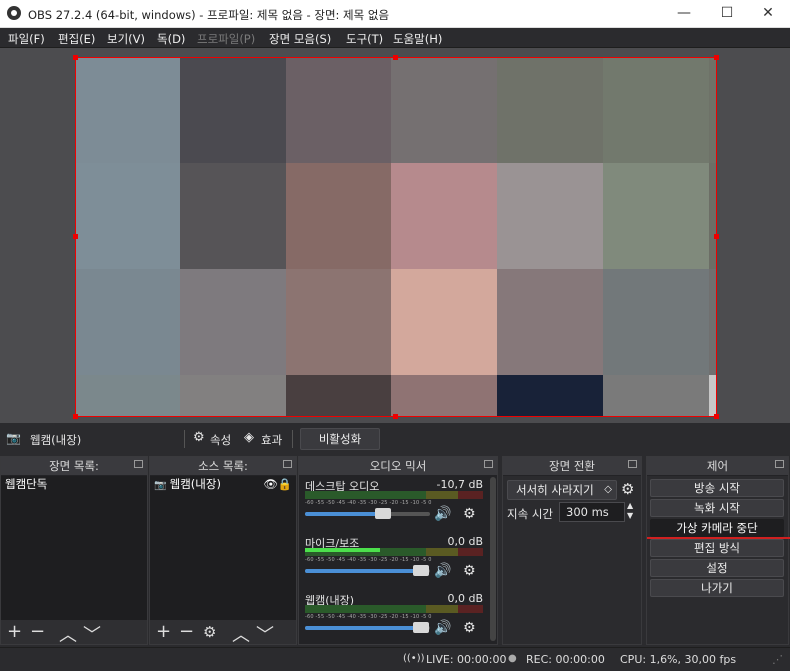 This screenshot has height=671, width=790. I want to click on menu-profile: 프로파일(P), so click(226, 39).